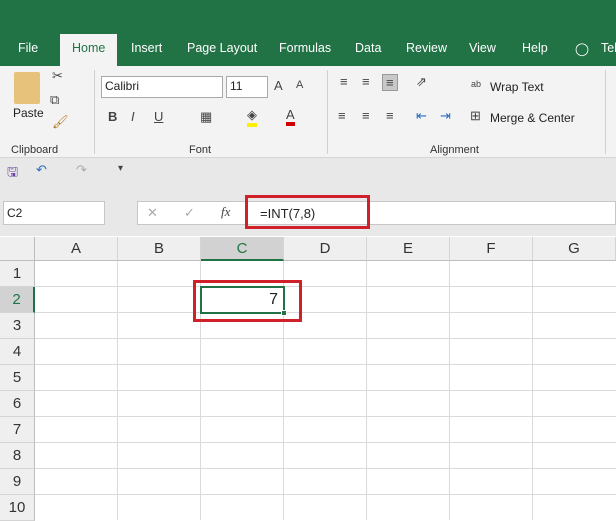  Describe the element at coordinates (252, 117) in the screenshot. I see `fill-color-icon: ◈` at that location.